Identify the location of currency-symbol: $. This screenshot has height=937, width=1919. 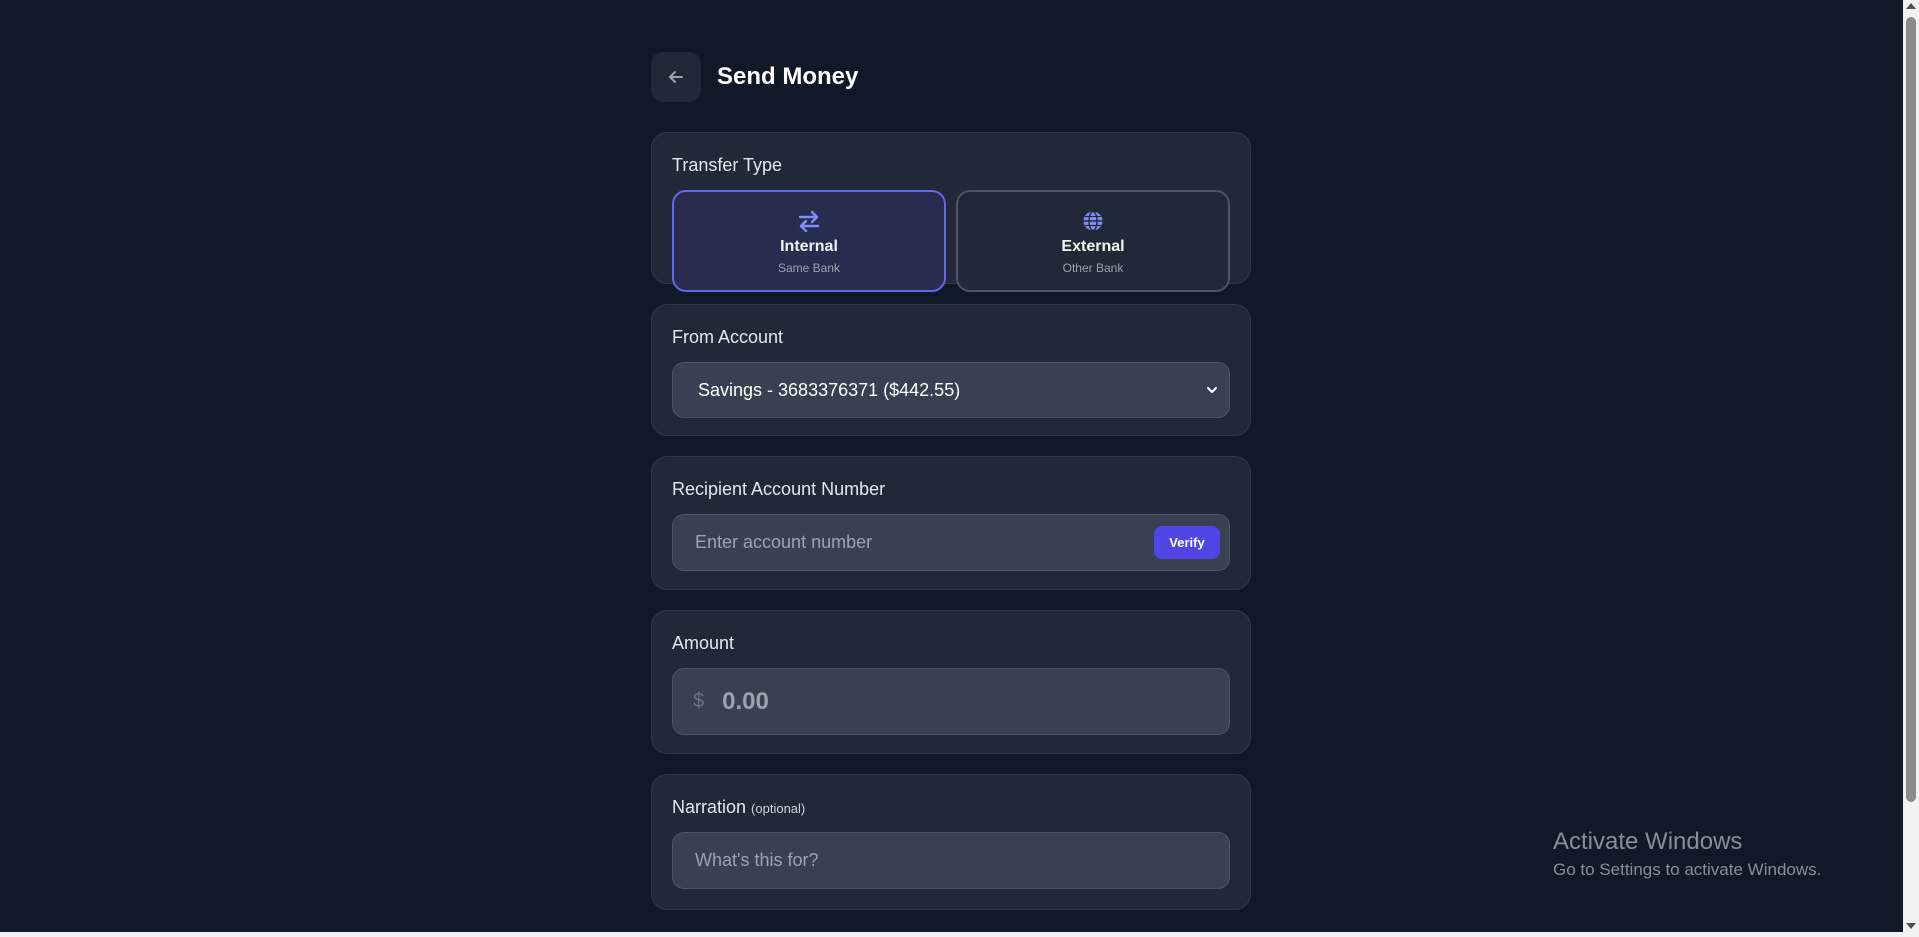
(699, 701).